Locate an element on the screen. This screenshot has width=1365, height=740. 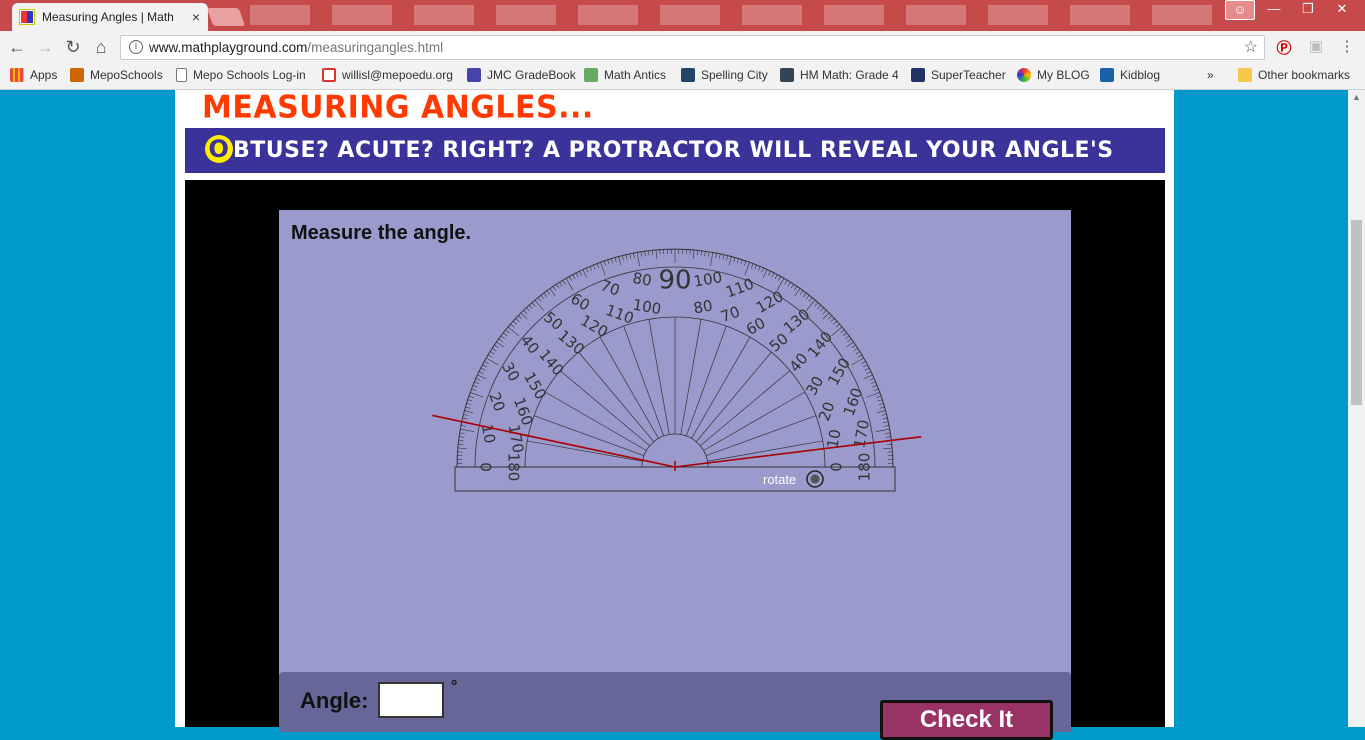
protractor-outer-label: 140 is located at coordinates (820, 345).